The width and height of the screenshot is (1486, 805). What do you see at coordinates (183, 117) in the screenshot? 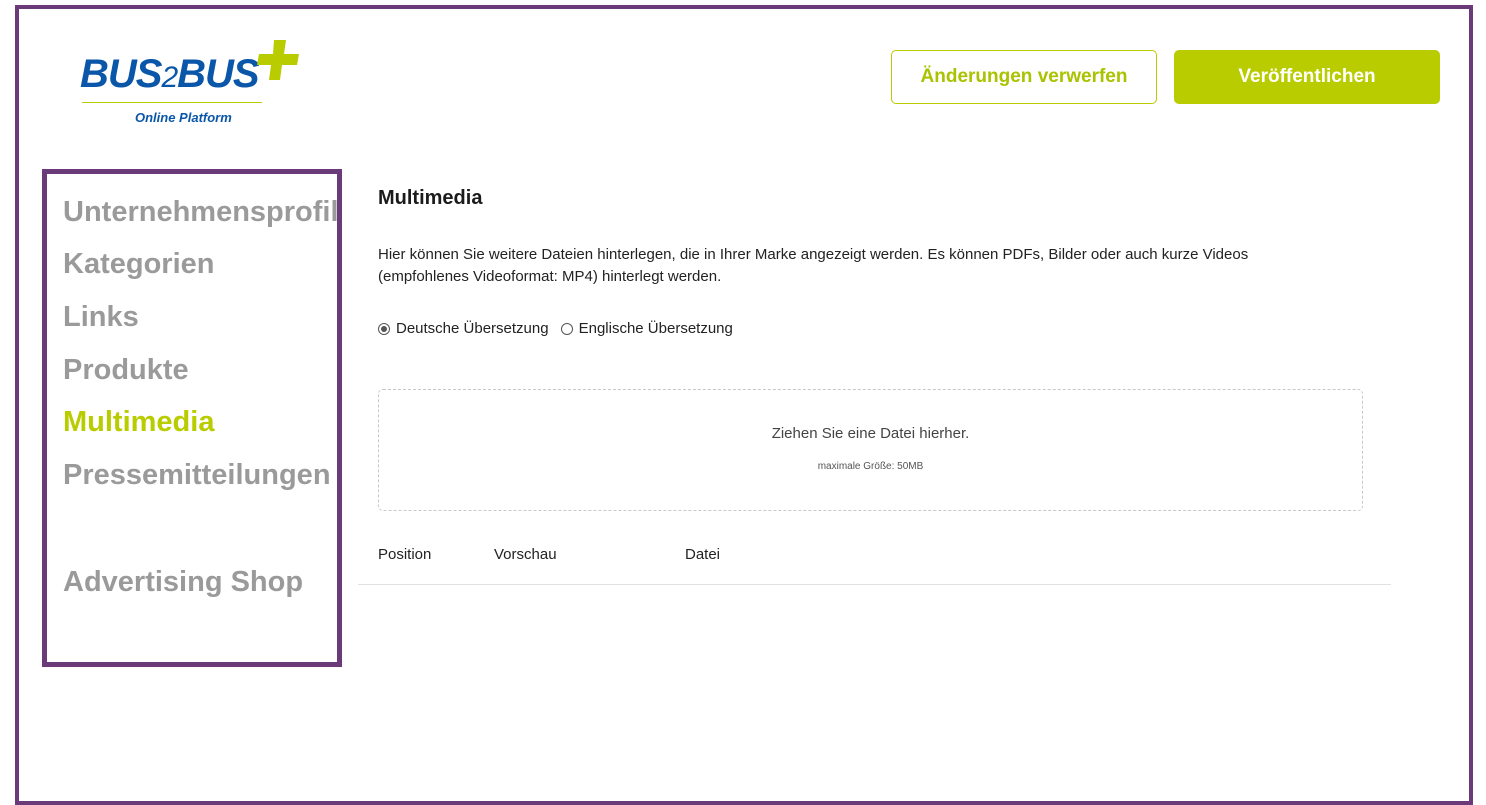
I see `logo-subtitle: Online Platform` at bounding box center [183, 117].